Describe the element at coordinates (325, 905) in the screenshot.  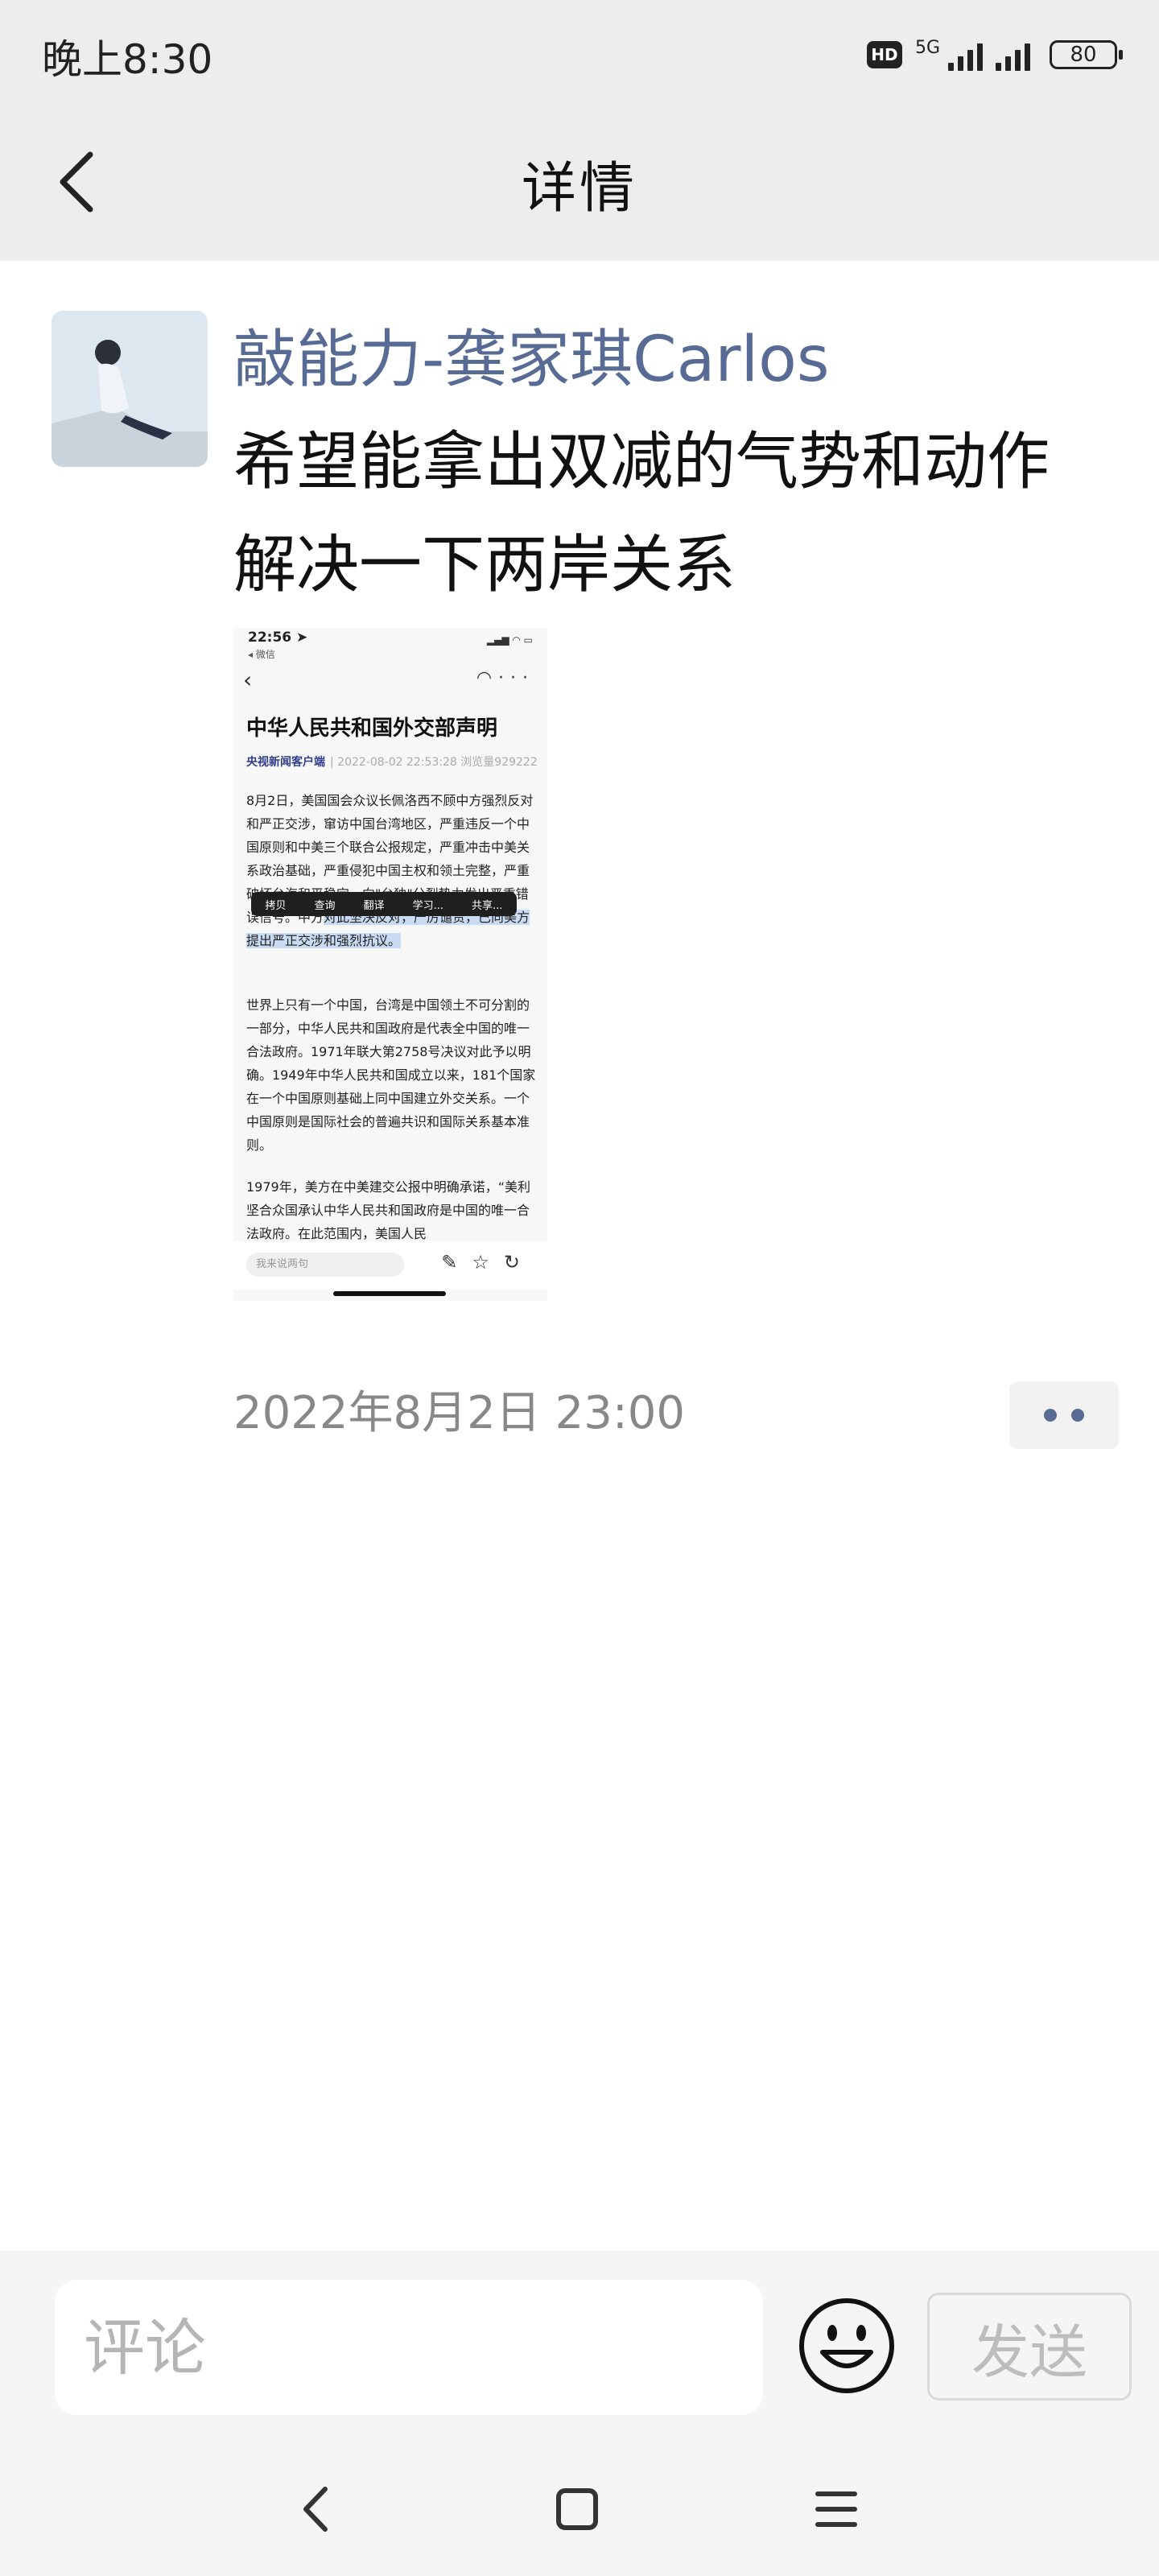
I see `image-menu-lookup: 查询` at that location.